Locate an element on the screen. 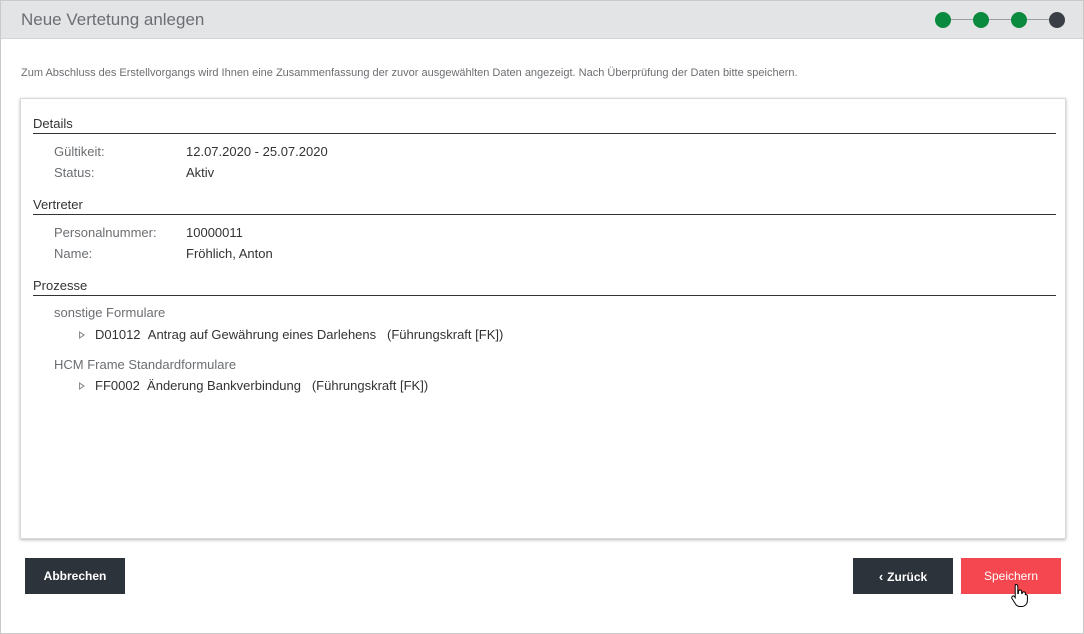  personnel-number-label: Personalnummer: is located at coordinates (105, 232).